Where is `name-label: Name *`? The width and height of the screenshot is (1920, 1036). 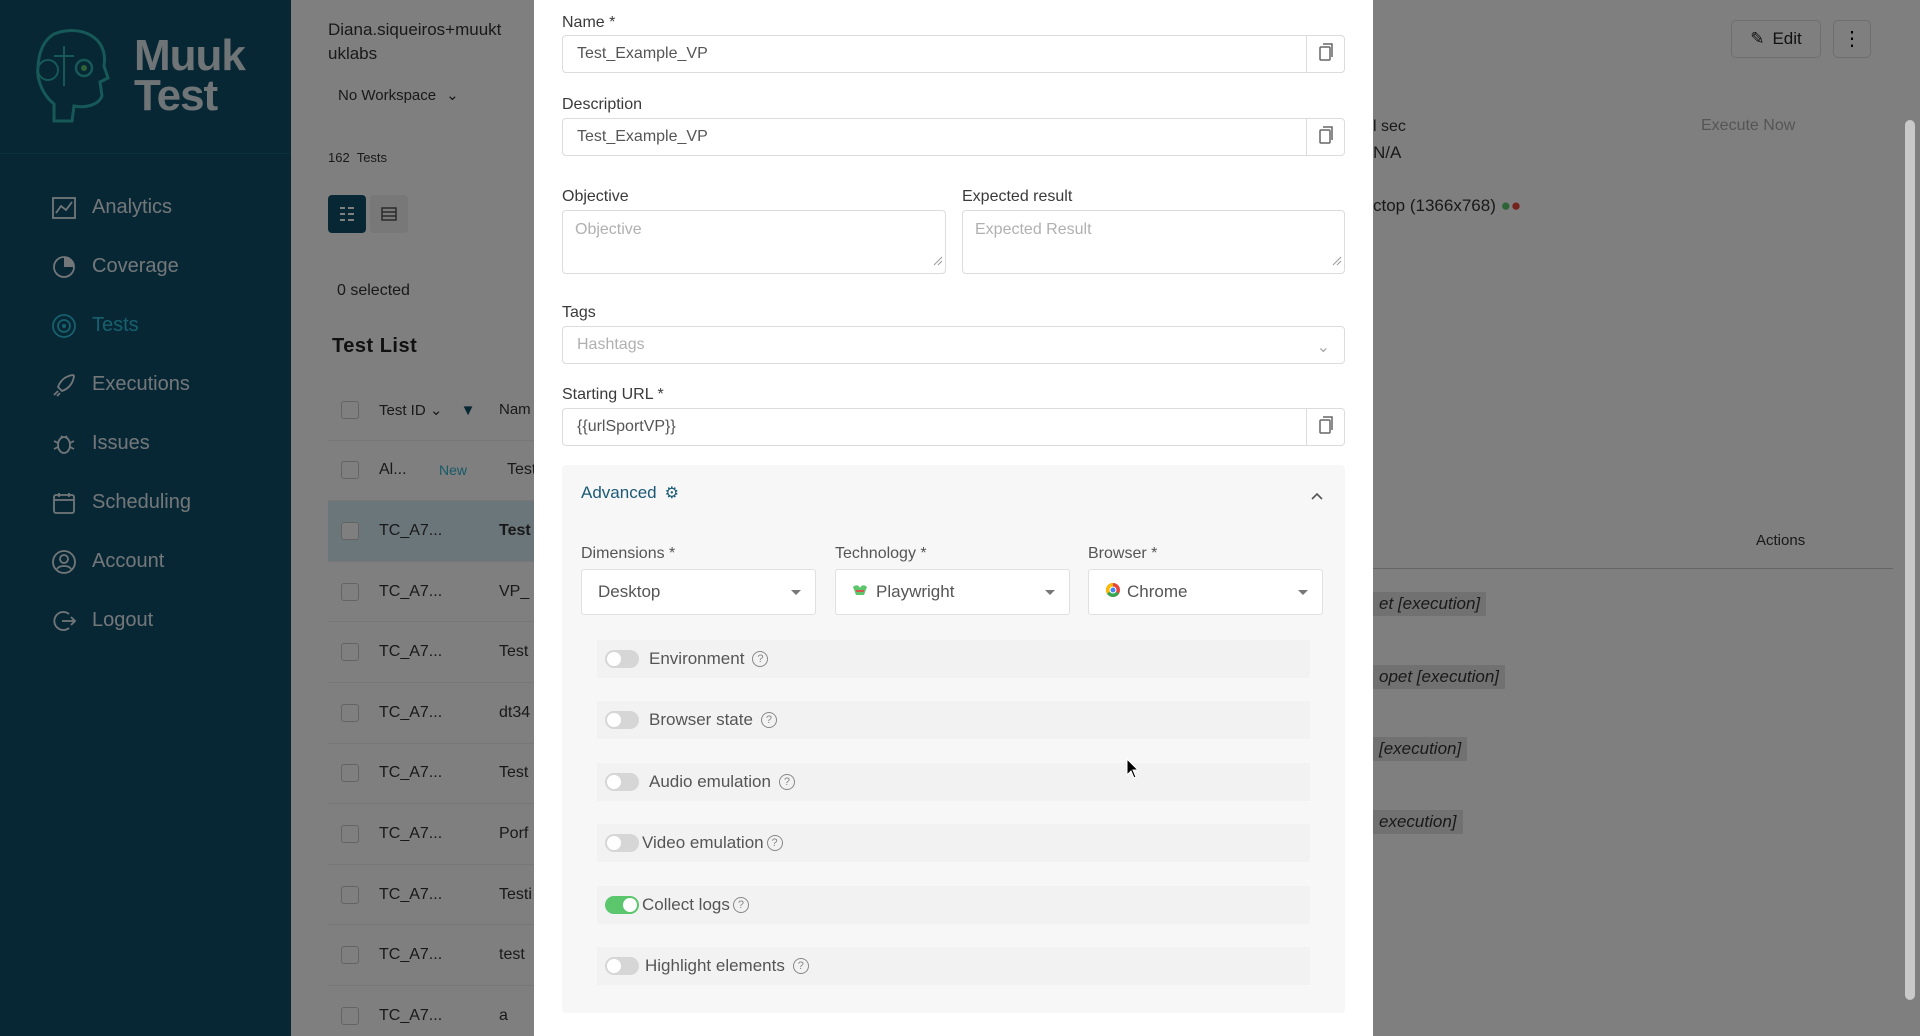
name-label: Name * is located at coordinates (589, 22).